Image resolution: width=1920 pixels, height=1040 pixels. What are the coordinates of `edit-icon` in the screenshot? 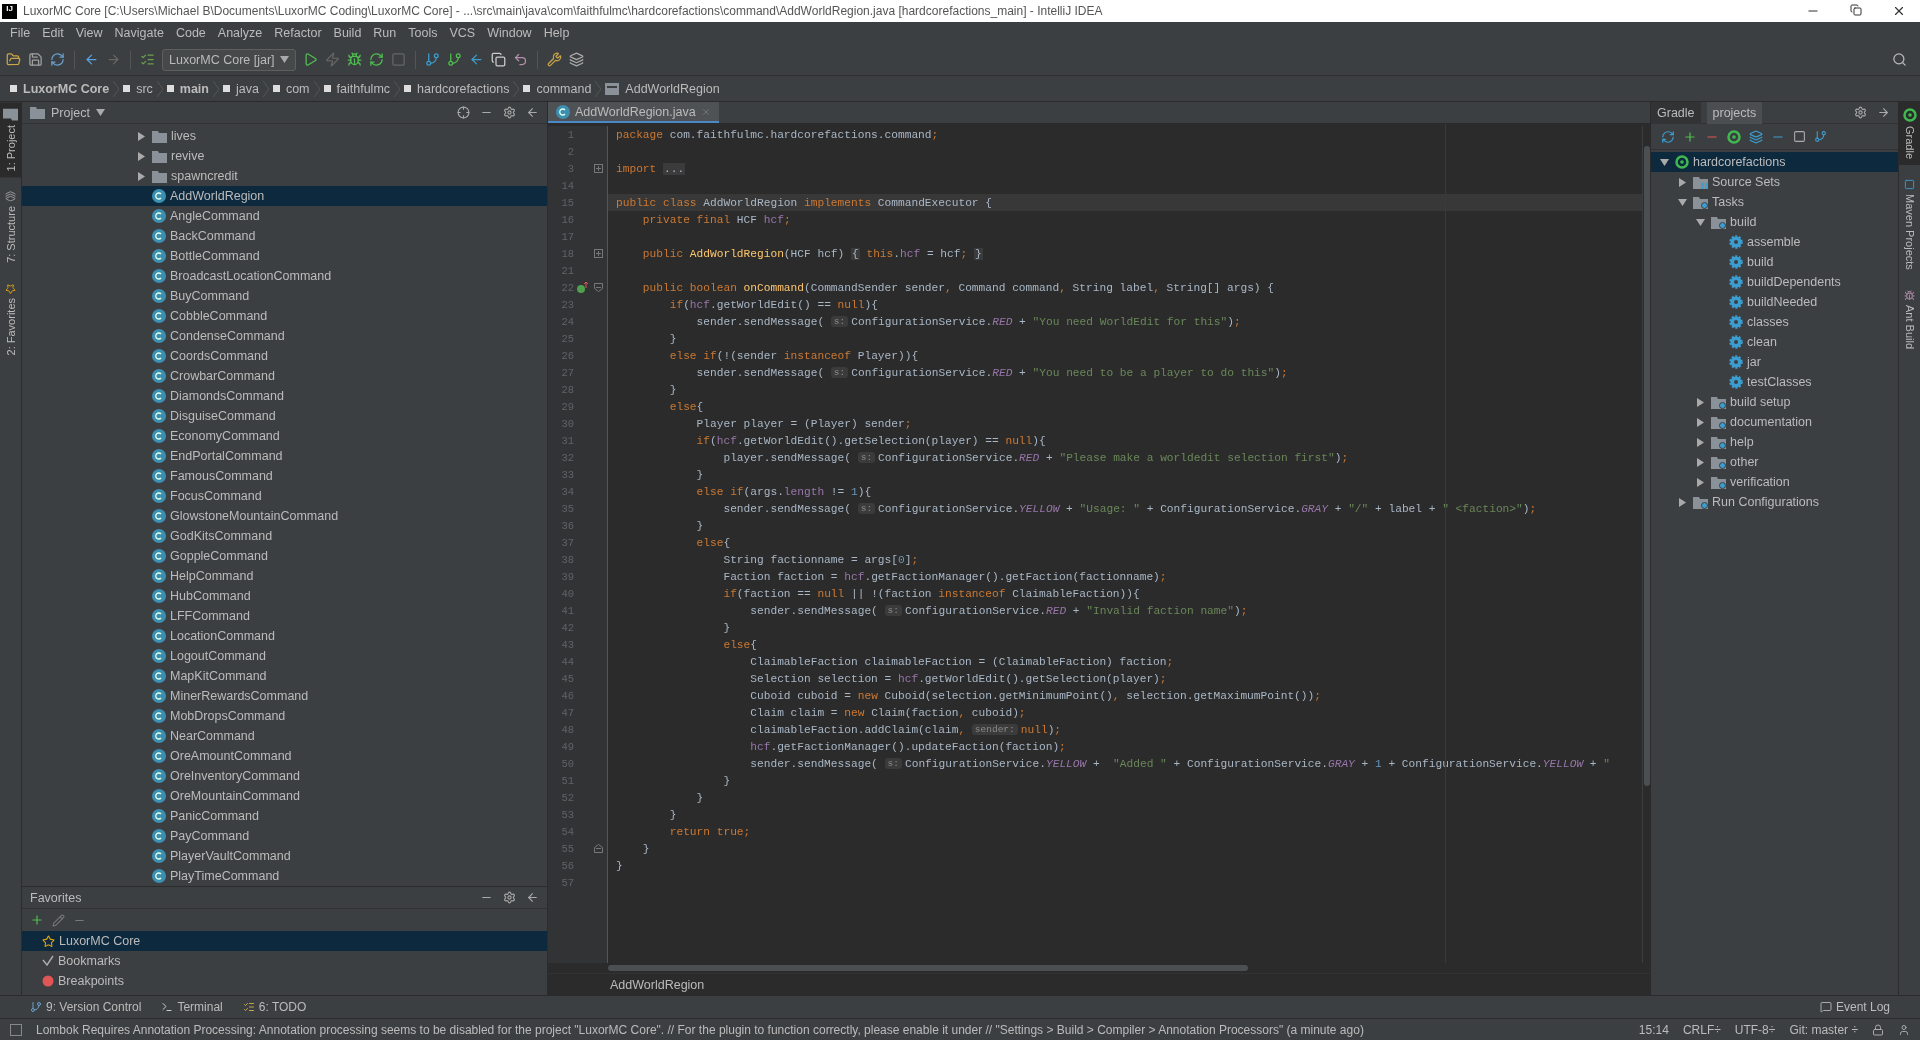 It's located at (58, 920).